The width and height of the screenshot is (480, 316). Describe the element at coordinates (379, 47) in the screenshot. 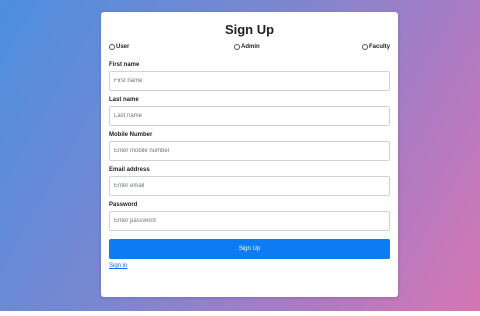

I see `role-label-faculty: Faculty` at that location.